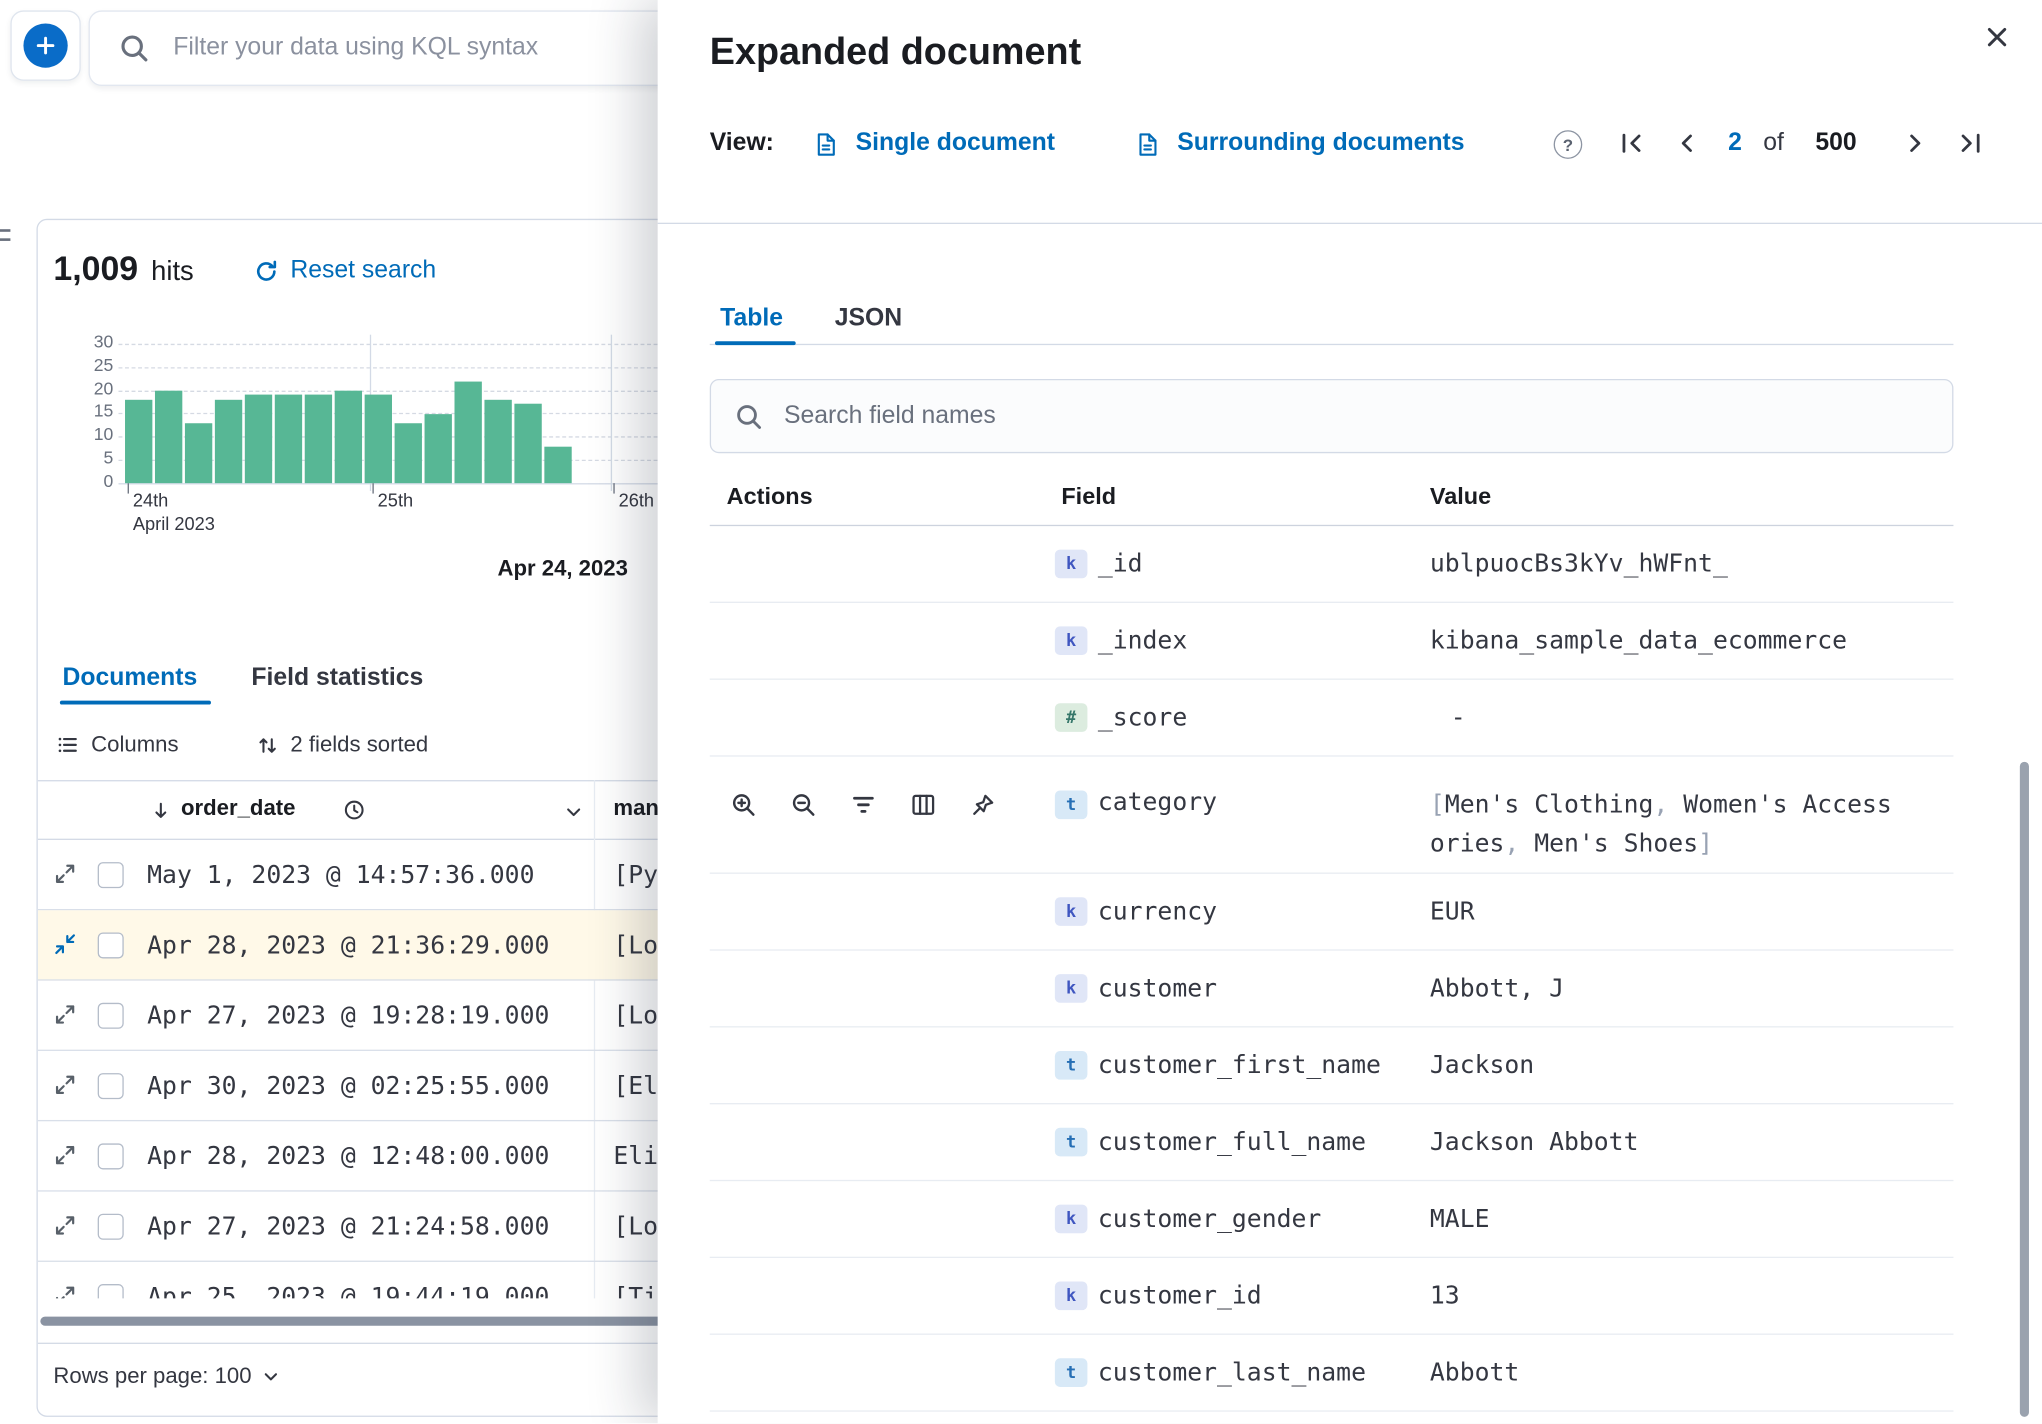 The height and width of the screenshot is (1424, 2042). What do you see at coordinates (1331, 989) in the screenshot?
I see `field-row: k customer Abbott, J` at bounding box center [1331, 989].